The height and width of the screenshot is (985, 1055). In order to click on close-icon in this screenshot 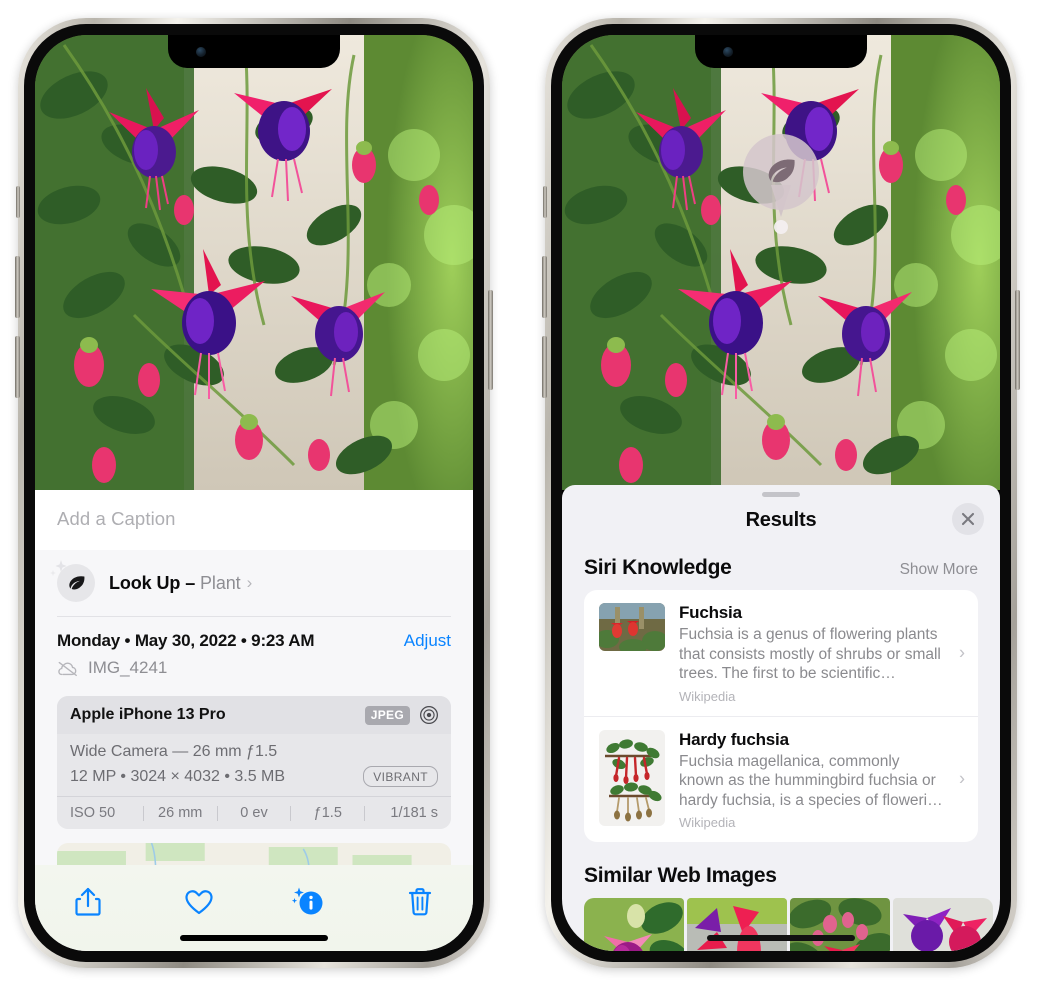, I will do `click(968, 519)`.